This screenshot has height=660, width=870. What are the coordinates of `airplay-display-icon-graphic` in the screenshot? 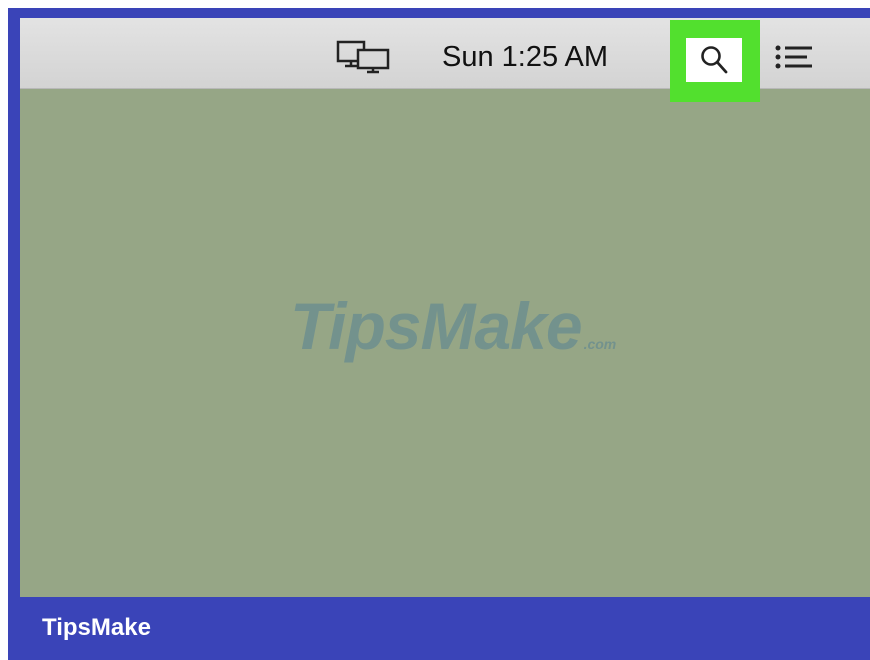 It's located at (363, 57).